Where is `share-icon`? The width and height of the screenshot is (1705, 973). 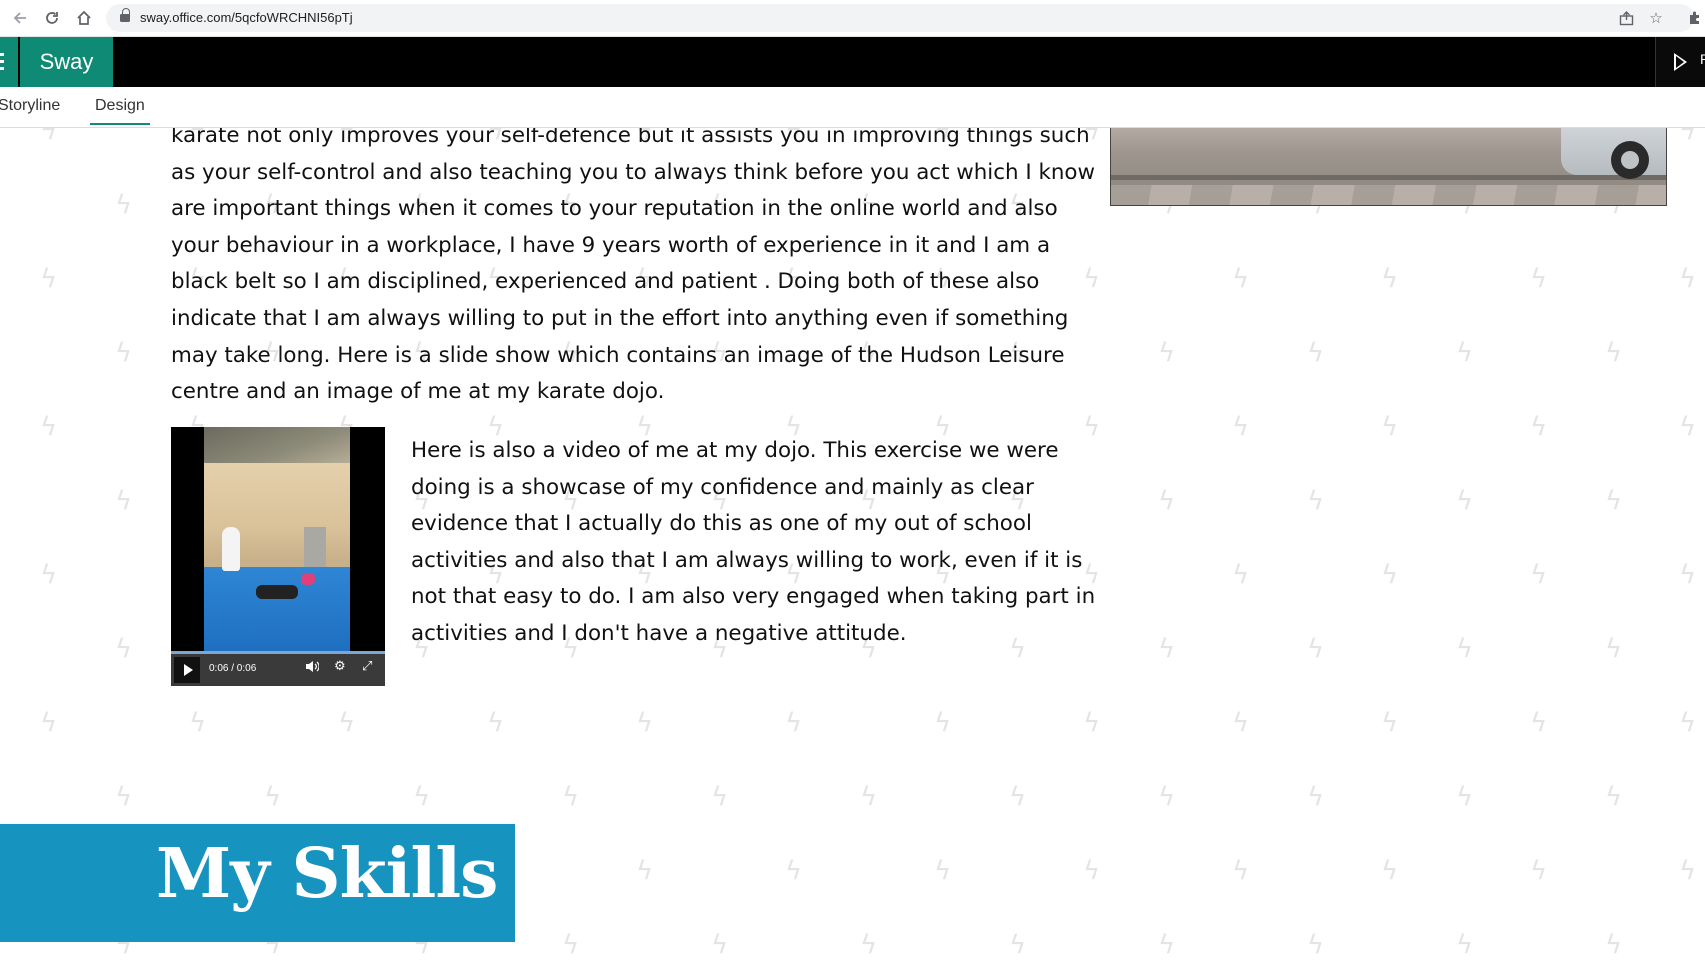
share-icon is located at coordinates (1626, 18).